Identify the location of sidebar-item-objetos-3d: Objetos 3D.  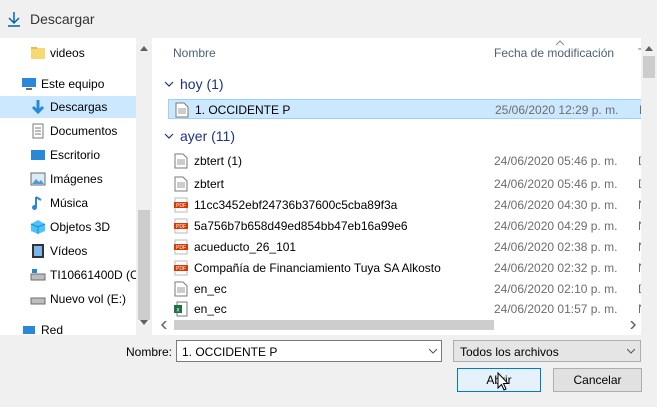
(68, 227).